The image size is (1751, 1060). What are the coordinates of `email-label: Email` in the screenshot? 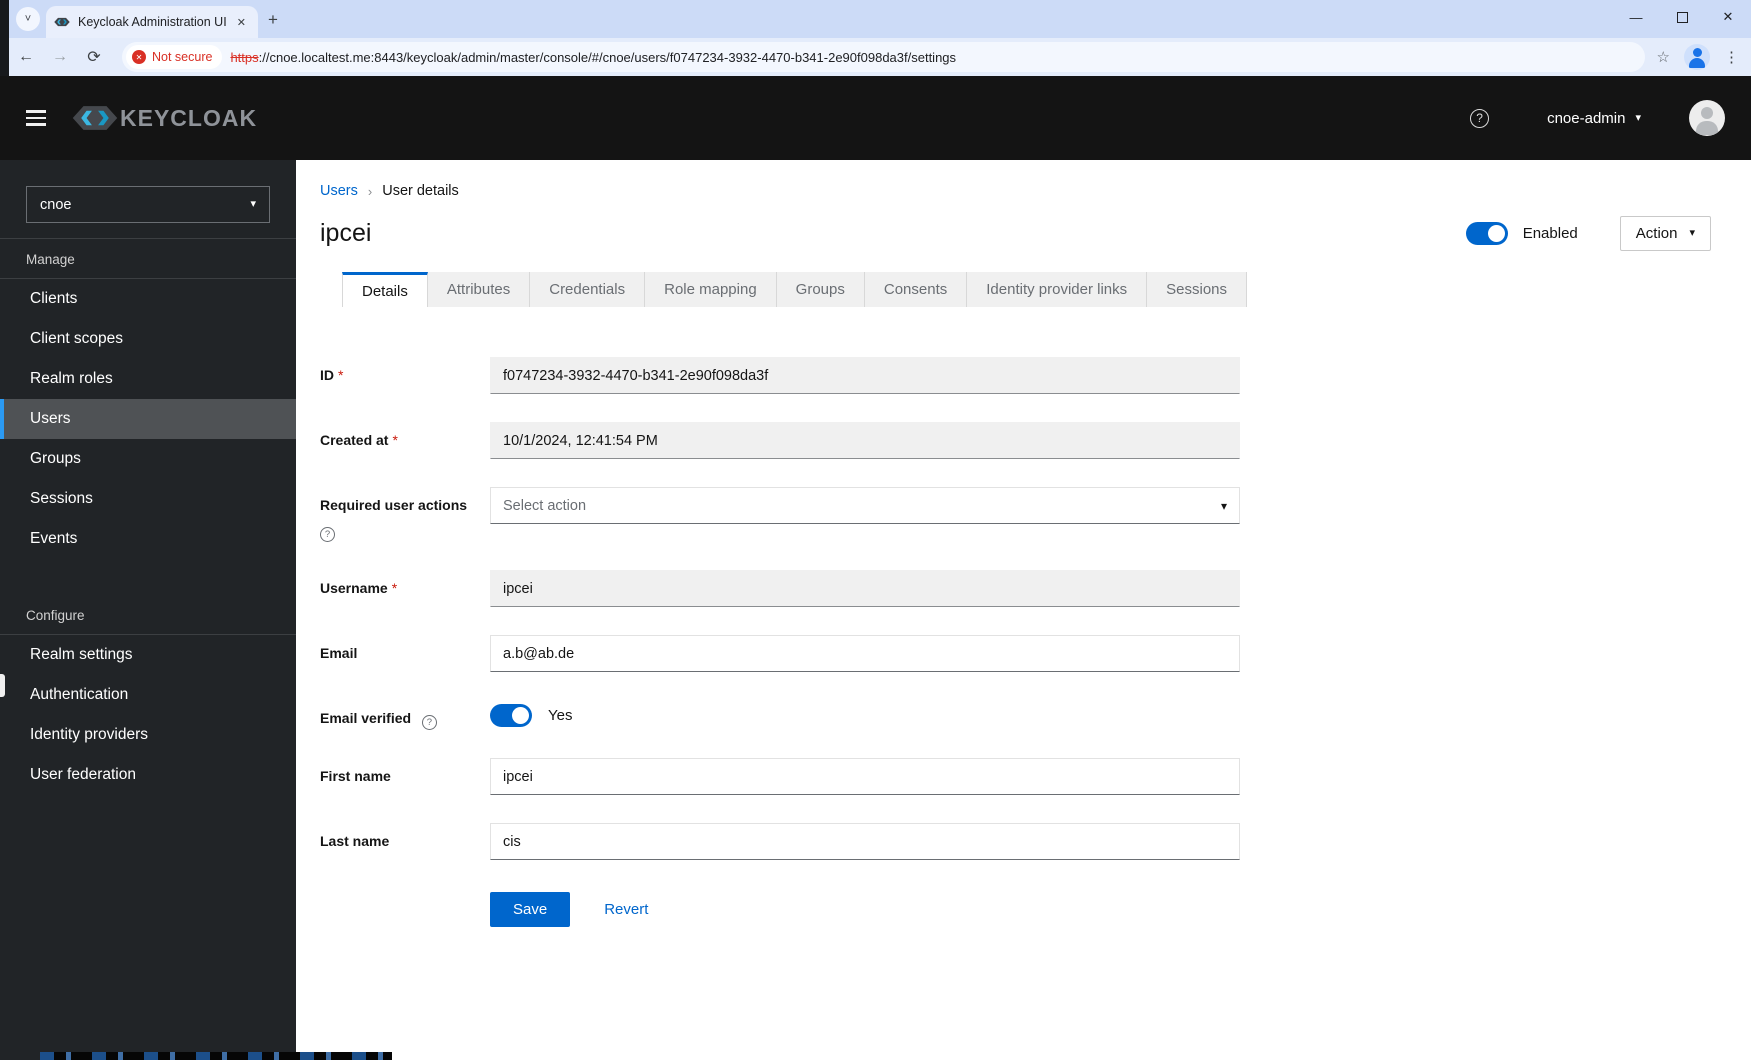 It's located at (339, 653).